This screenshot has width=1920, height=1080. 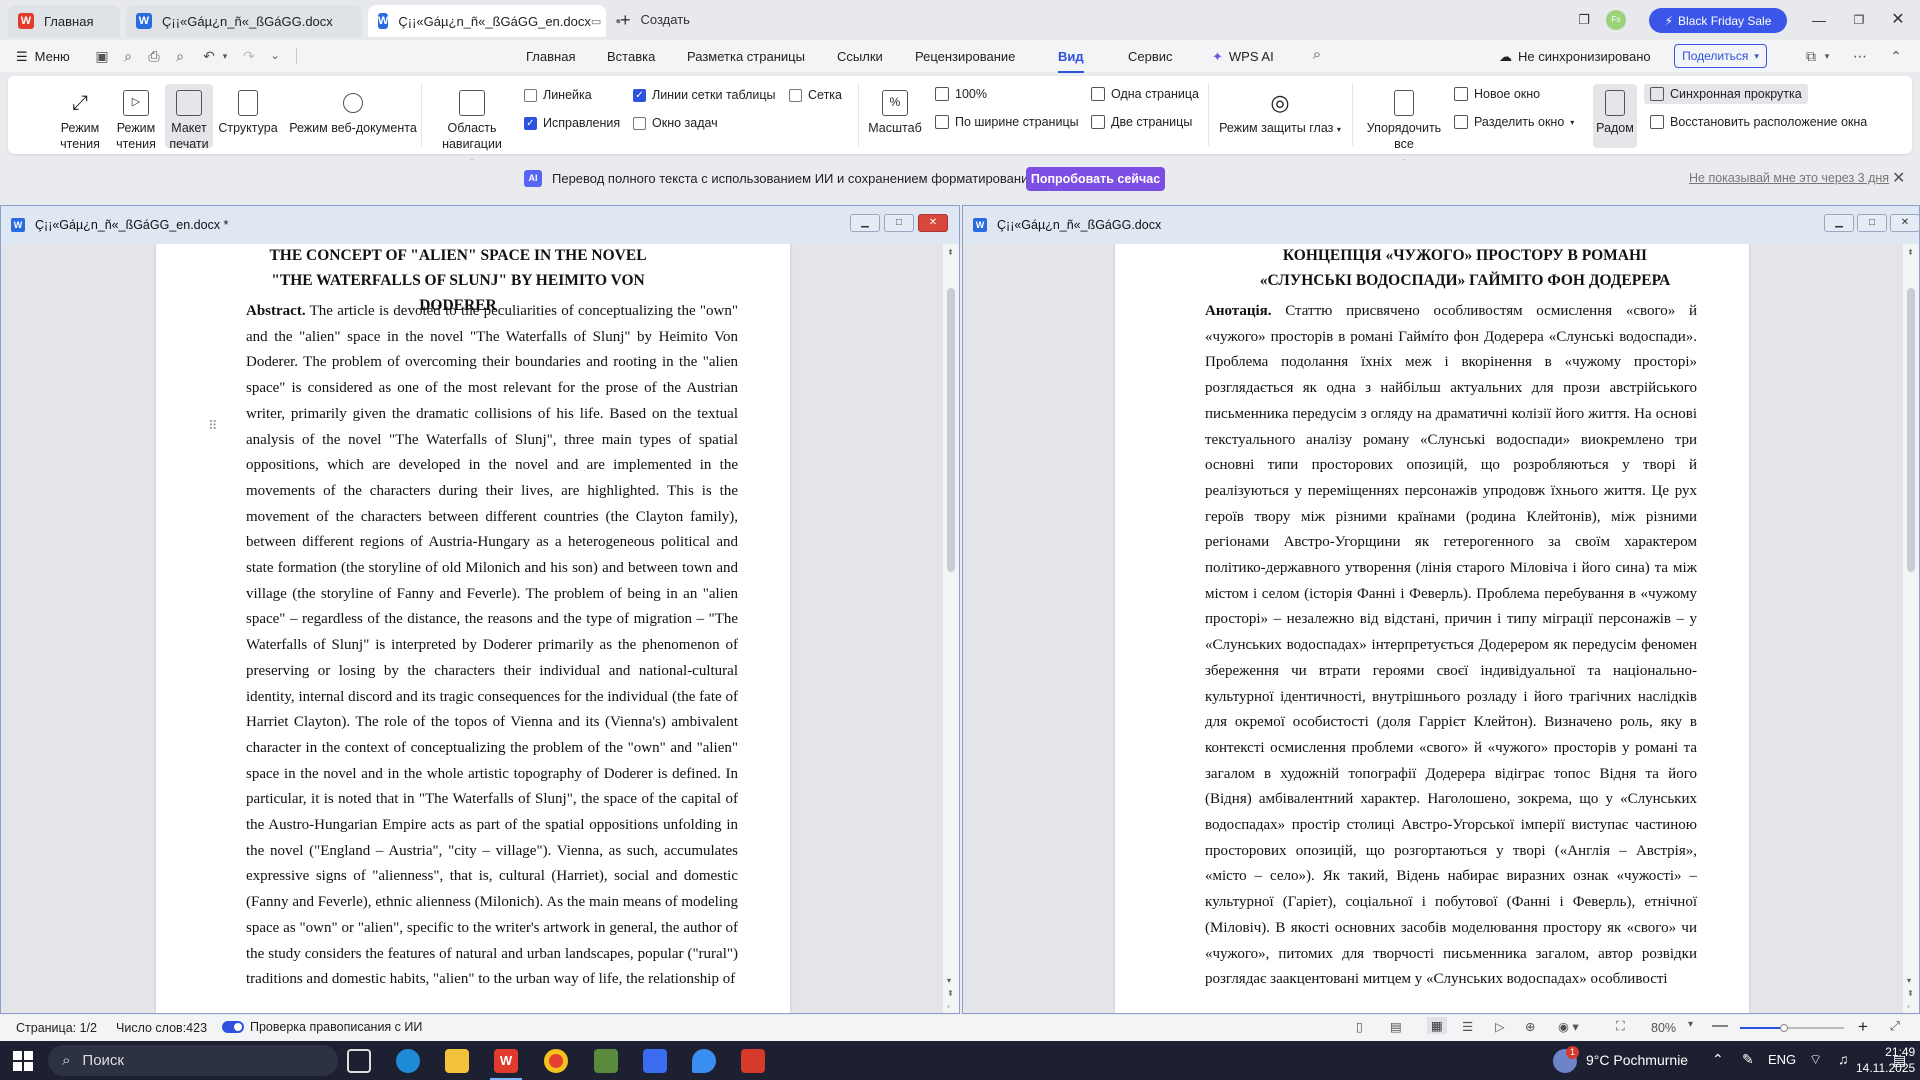 I want to click on two-pages-button: Две страницы, so click(x=1141, y=122).